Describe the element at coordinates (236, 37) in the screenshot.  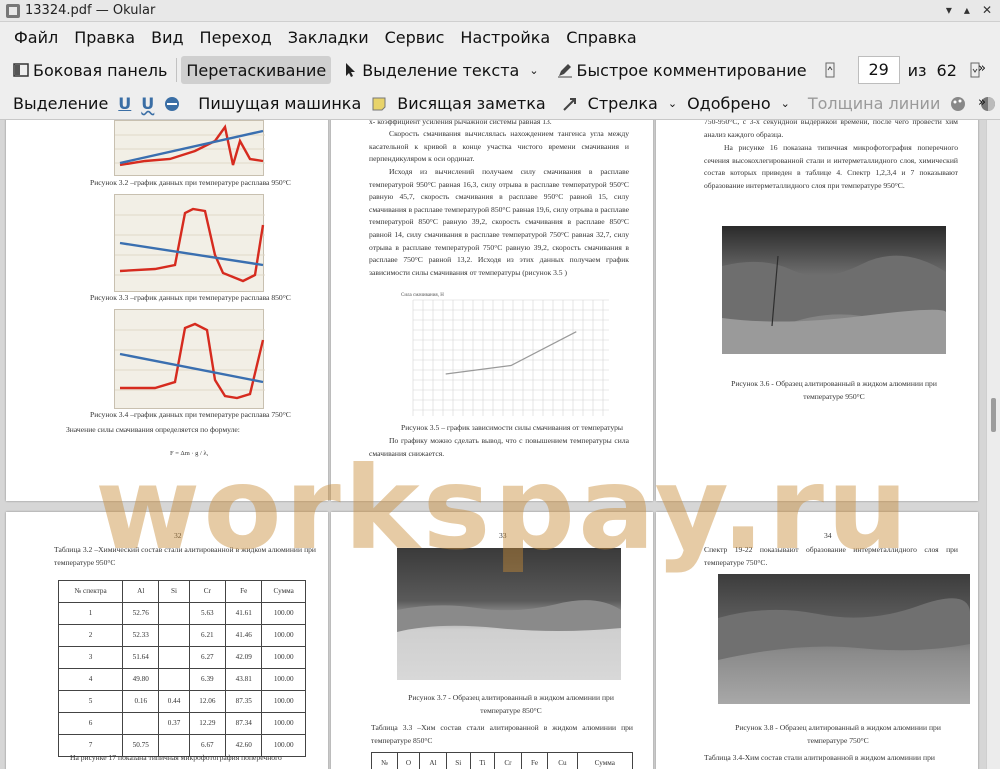
I see `menu-go: Переход` at that location.